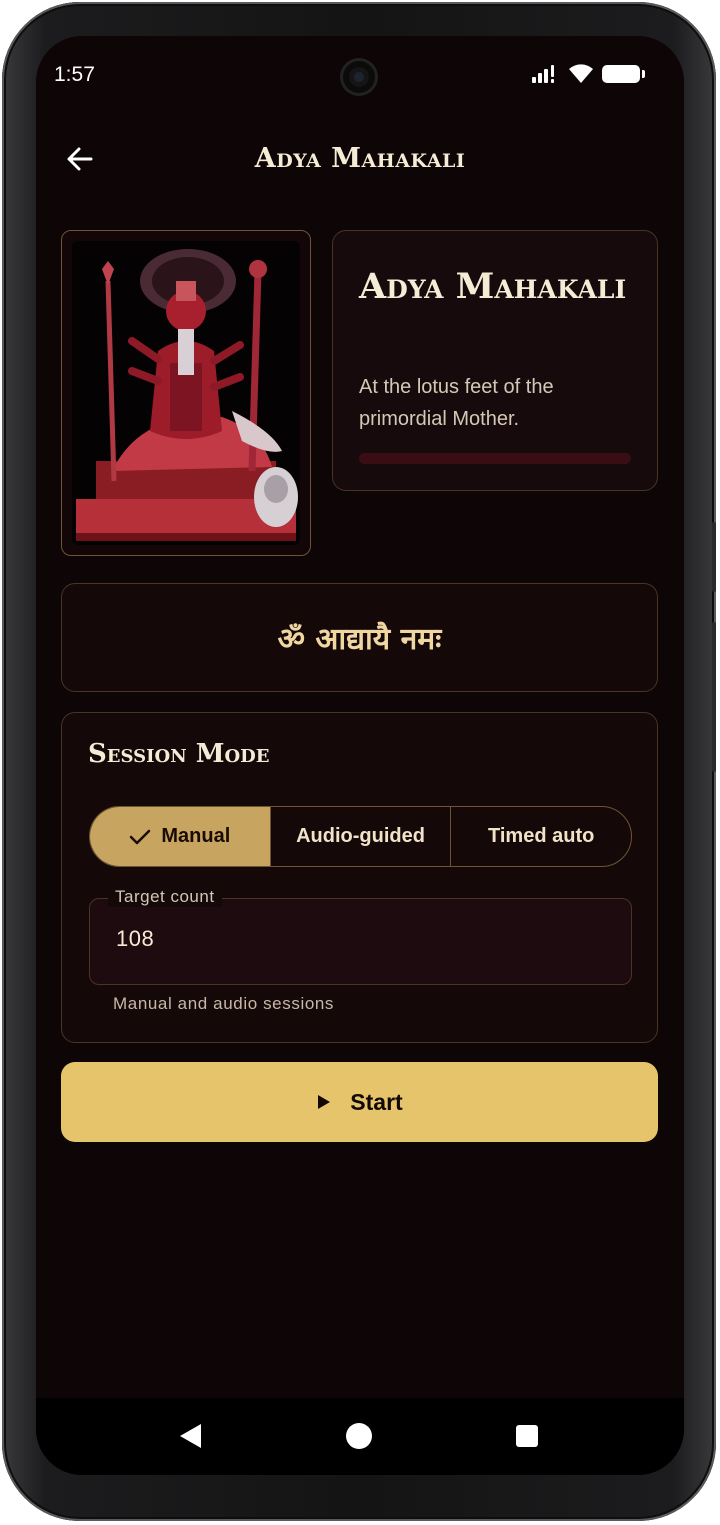 The image size is (720, 1525). Describe the element at coordinates (74, 74) in the screenshot. I see `status-time: 1:57` at that location.